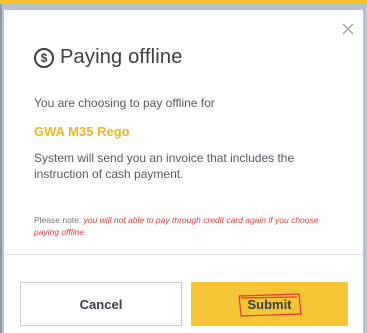 The height and width of the screenshot is (333, 367). I want to click on annotation-scribble, so click(270, 304).